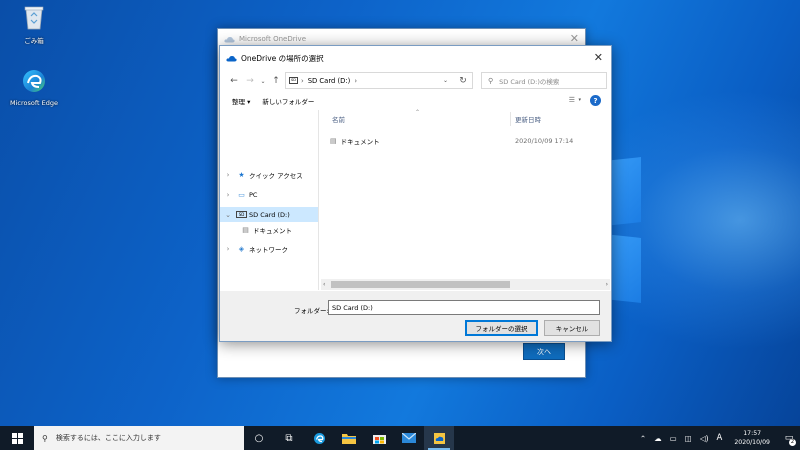 The image size is (800, 450). What do you see at coordinates (276, 175) in the screenshot?
I see `nav-item-label: クイック アクセス` at bounding box center [276, 175].